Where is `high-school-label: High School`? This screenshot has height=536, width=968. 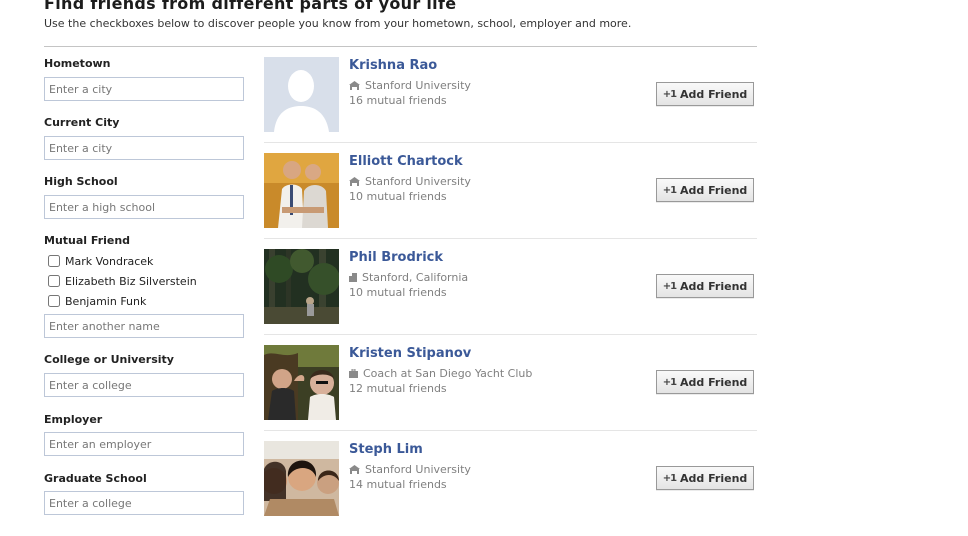
high-school-label: High School is located at coordinates (81, 181).